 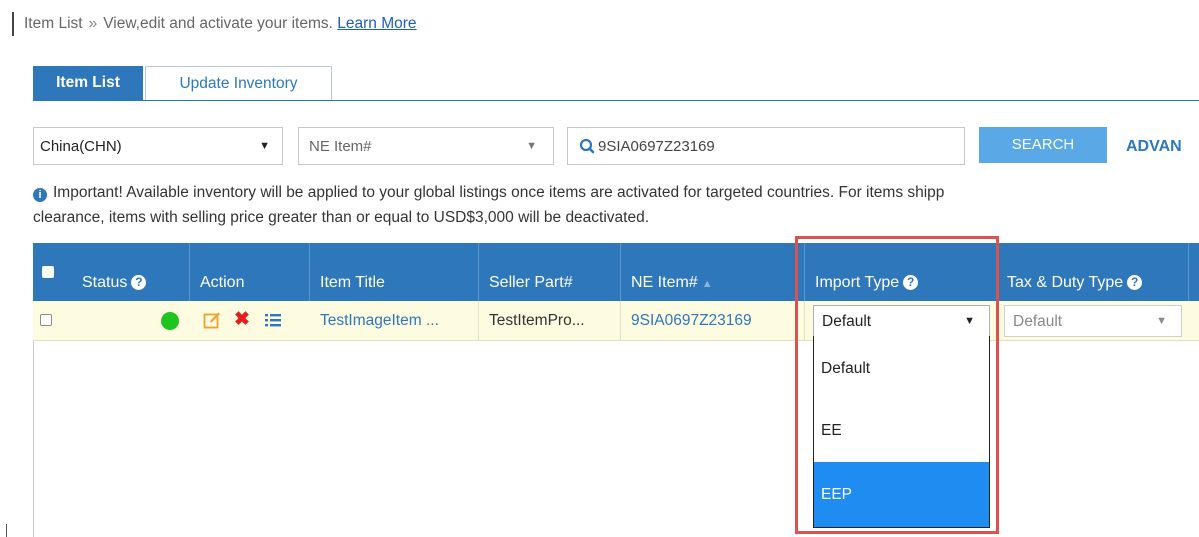 I want to click on column-header-item-title: Item Title, so click(x=395, y=272).